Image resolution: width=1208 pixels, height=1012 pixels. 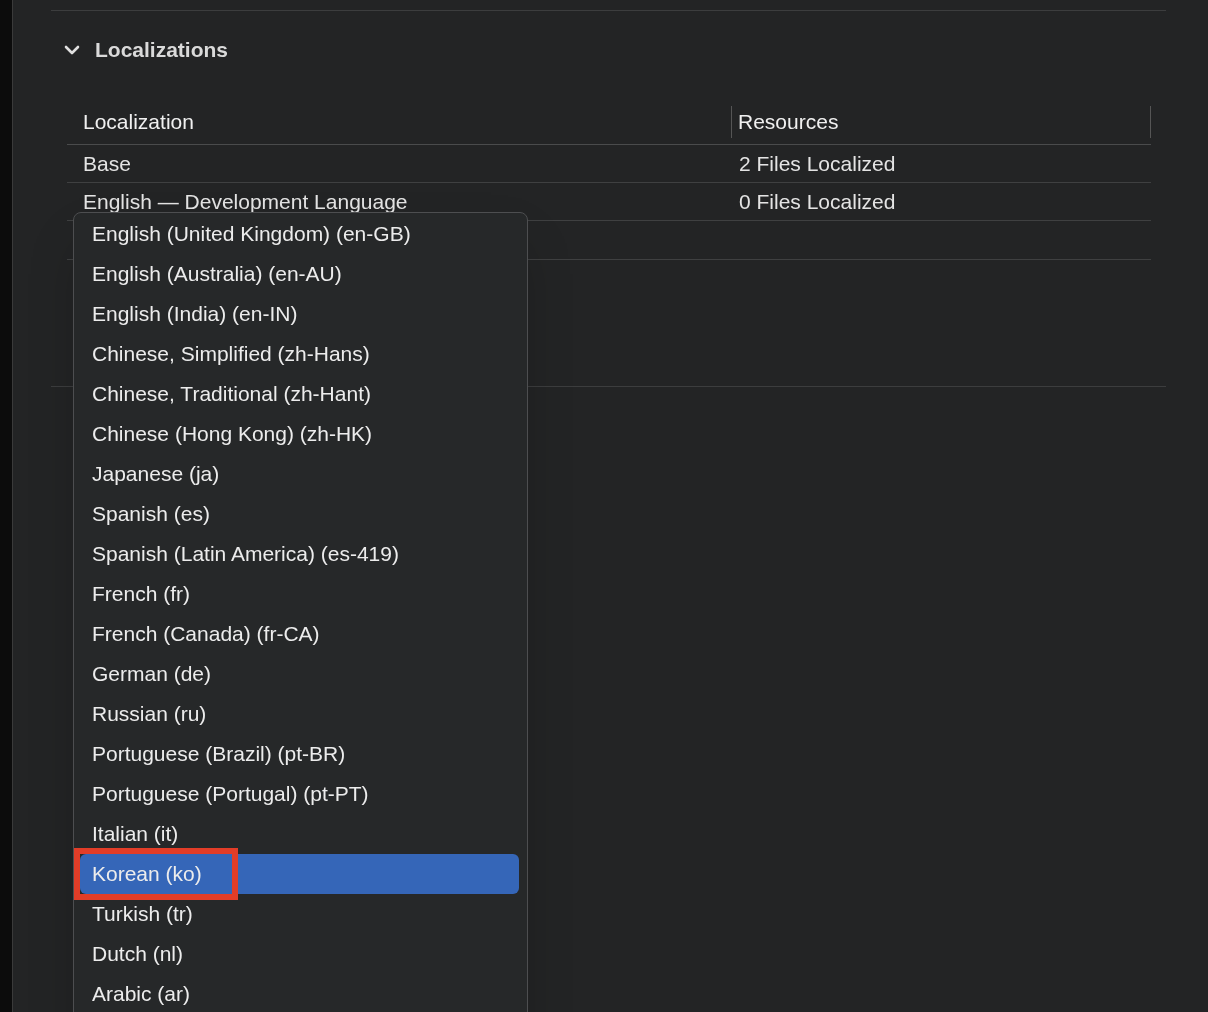 What do you see at coordinates (817, 201) in the screenshot?
I see `table-cell: 0 Files Localized` at bounding box center [817, 201].